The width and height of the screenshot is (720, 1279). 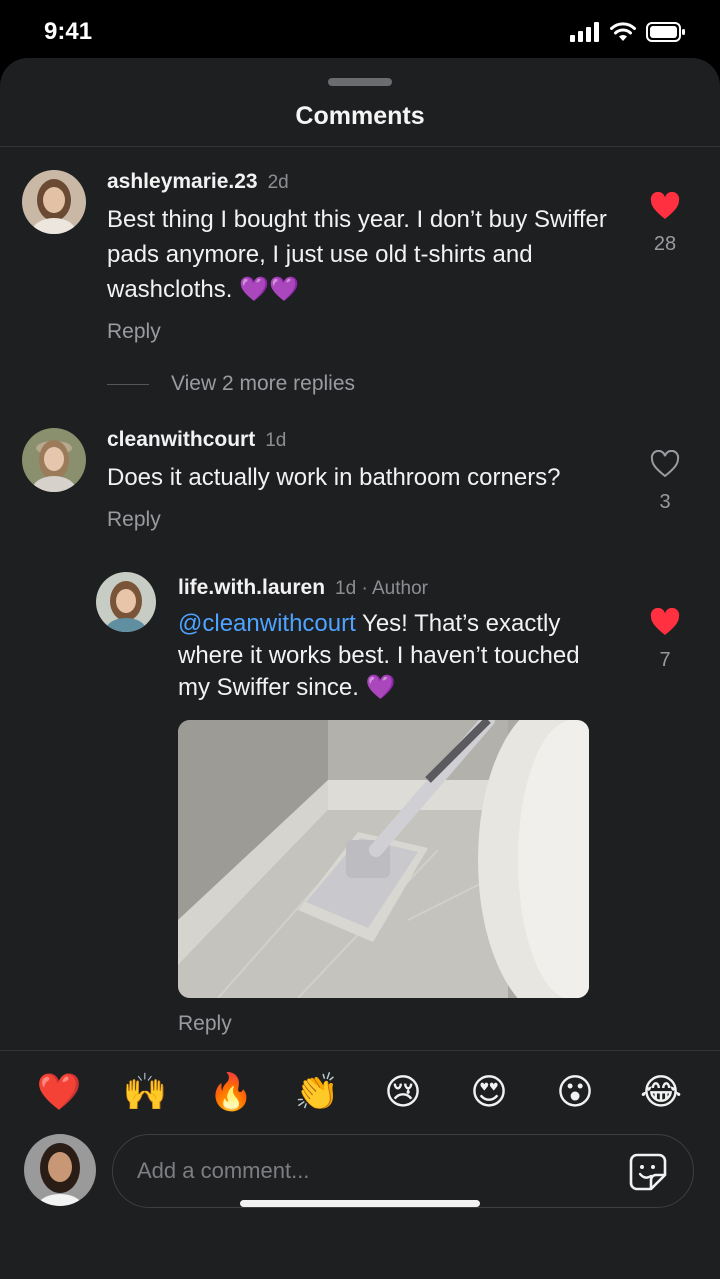 I want to click on status-icons, so click(x=628, y=34).